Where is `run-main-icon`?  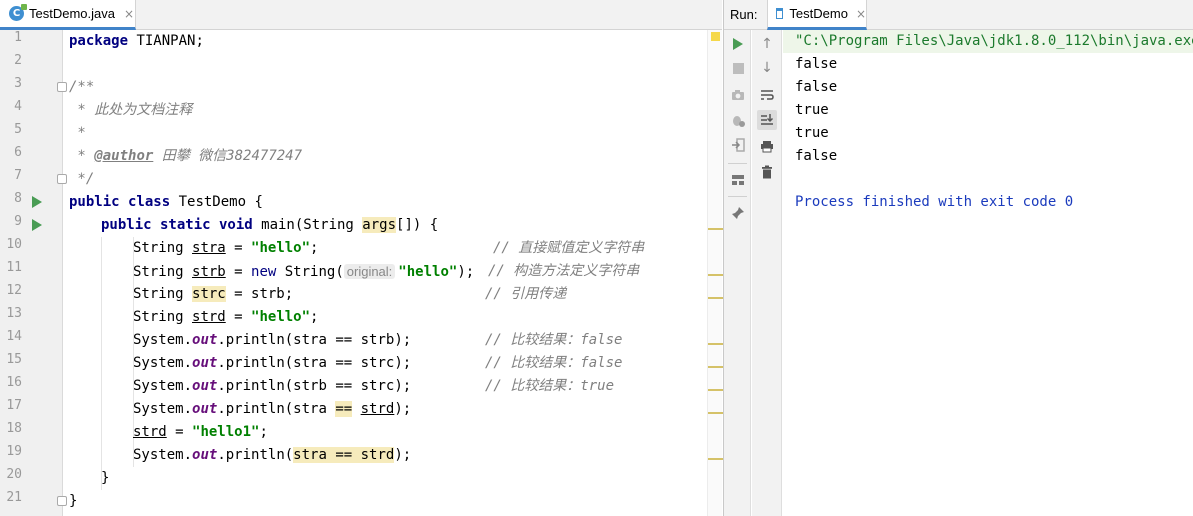 run-main-icon is located at coordinates (37, 225).